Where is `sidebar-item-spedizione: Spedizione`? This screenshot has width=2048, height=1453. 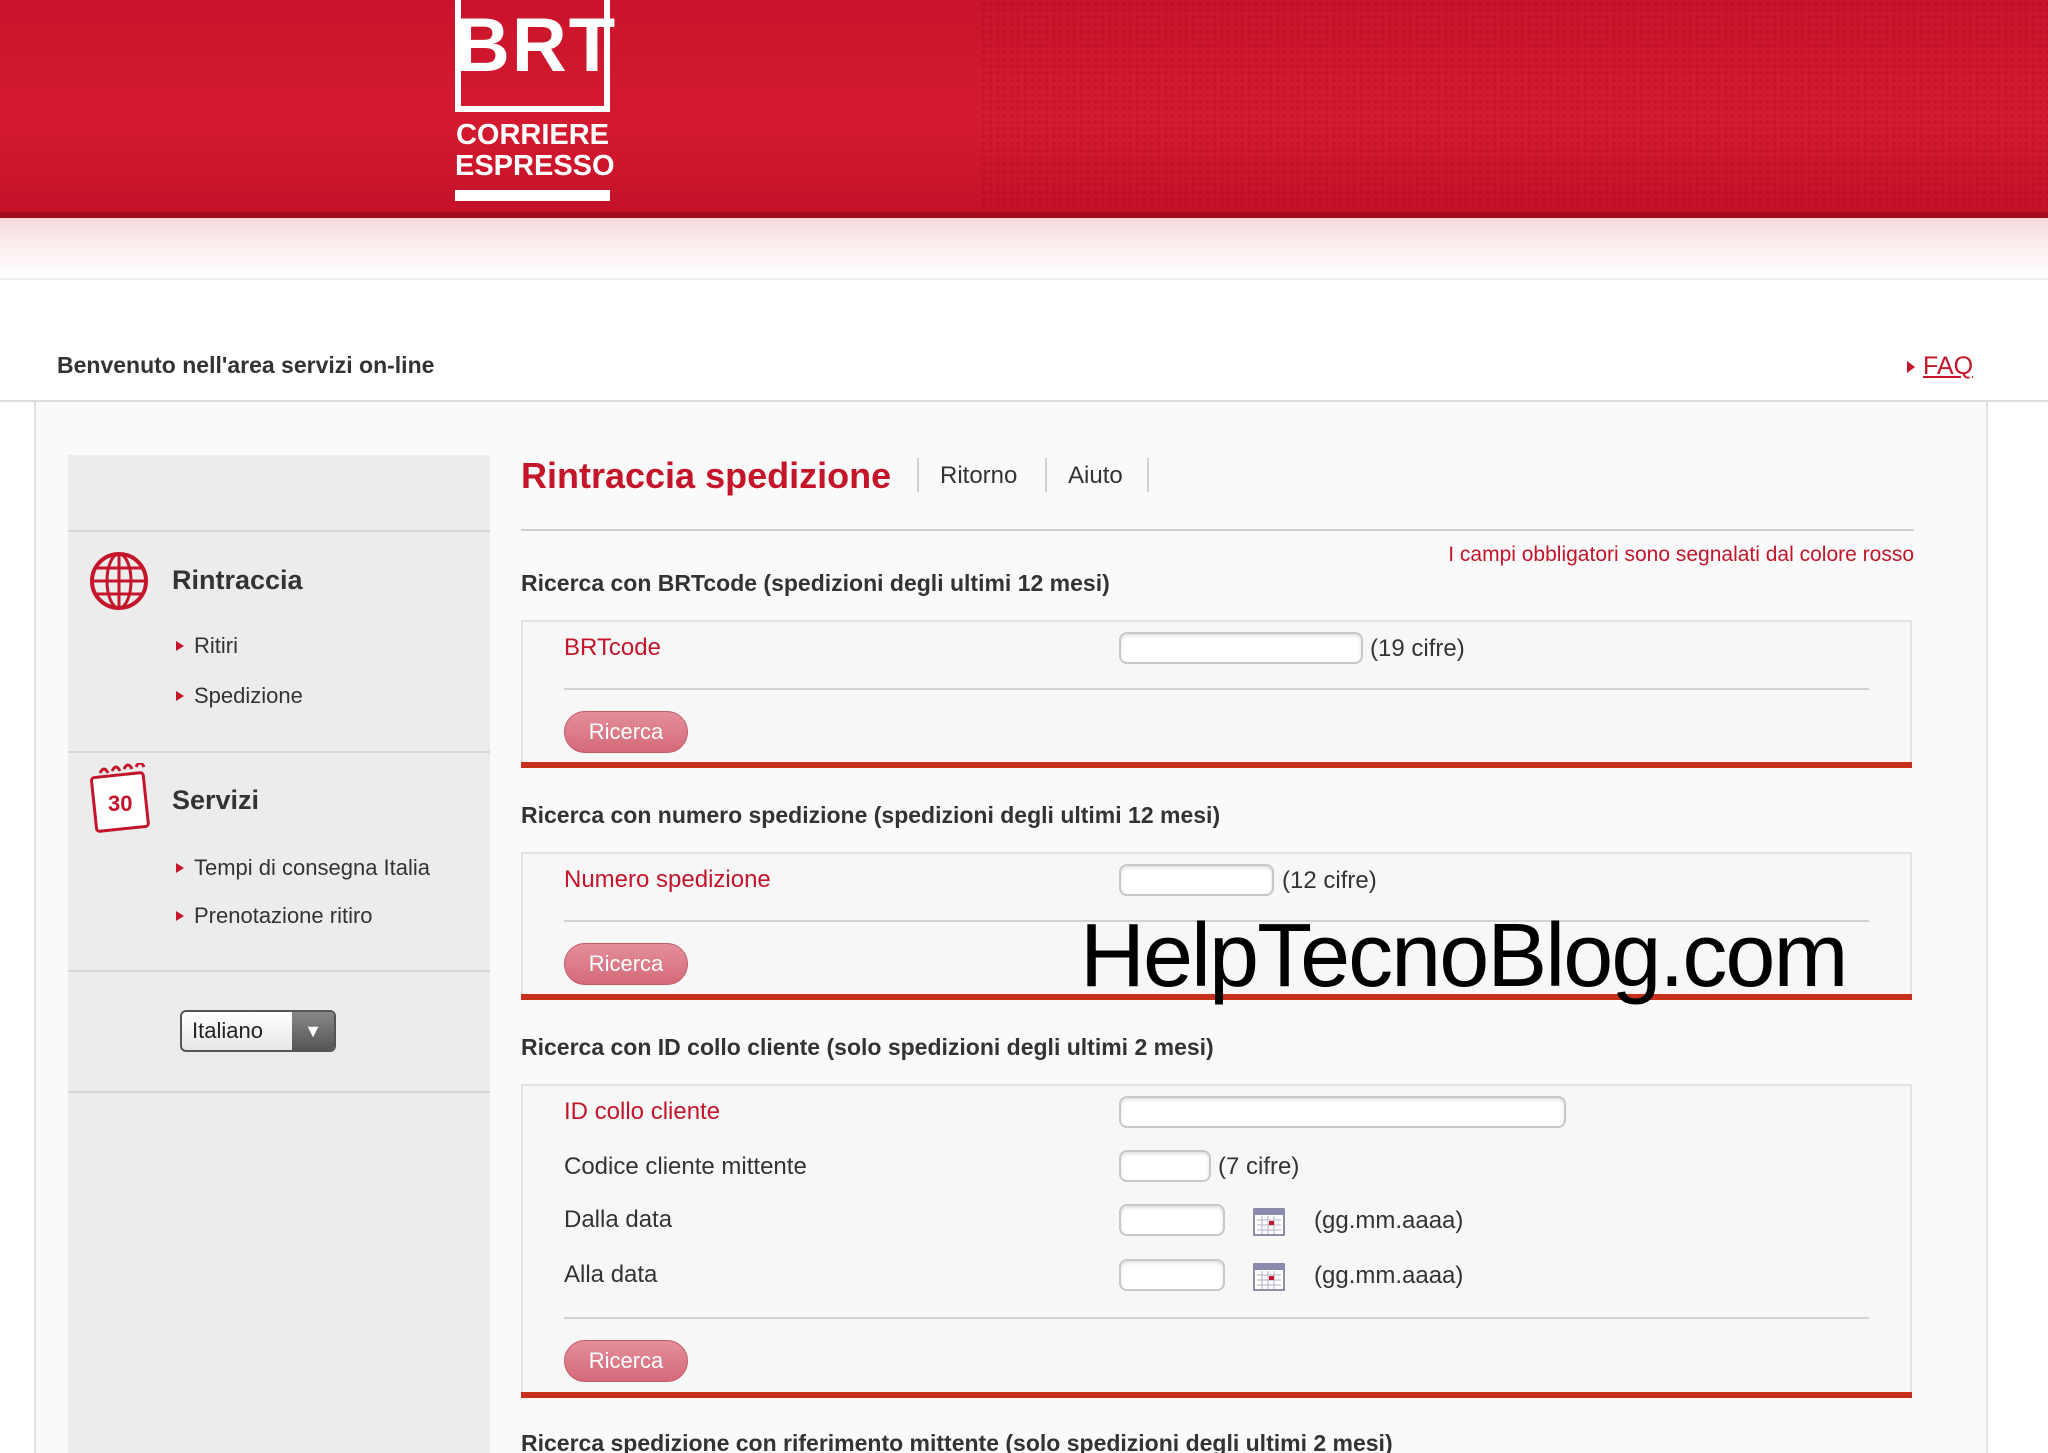
sidebar-item-spedizione: Spedizione is located at coordinates (239, 696).